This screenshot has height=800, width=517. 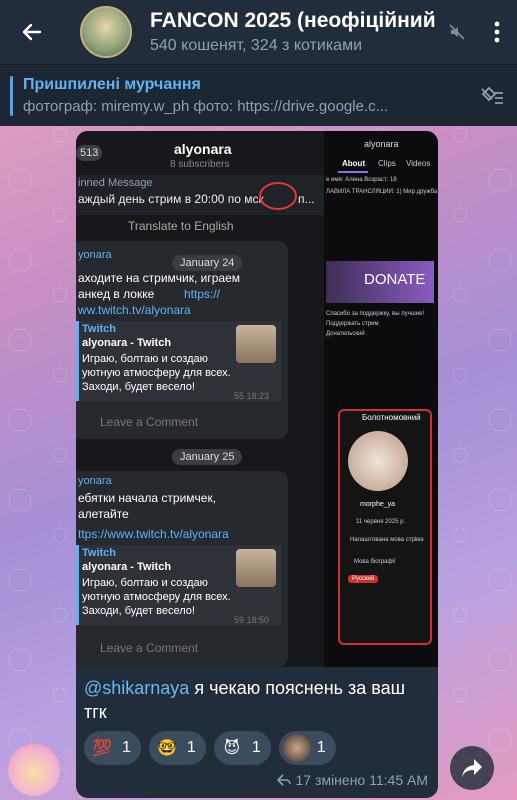 I want to click on ss-preview2-line1: Играю, болтаю и создаю, so click(x=145, y=583).